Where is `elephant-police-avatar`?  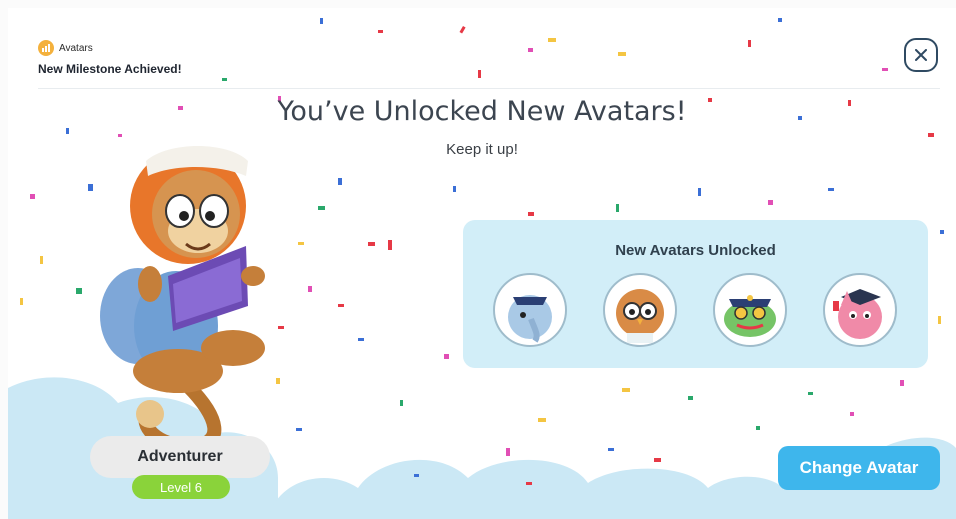
elephant-police-avatar is located at coordinates (530, 310).